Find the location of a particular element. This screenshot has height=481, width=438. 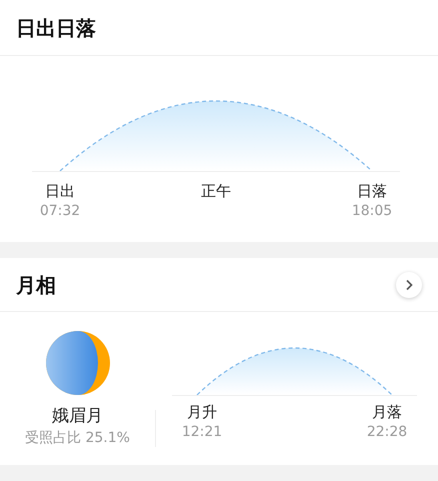

point-time: 18:05 is located at coordinates (372, 211).